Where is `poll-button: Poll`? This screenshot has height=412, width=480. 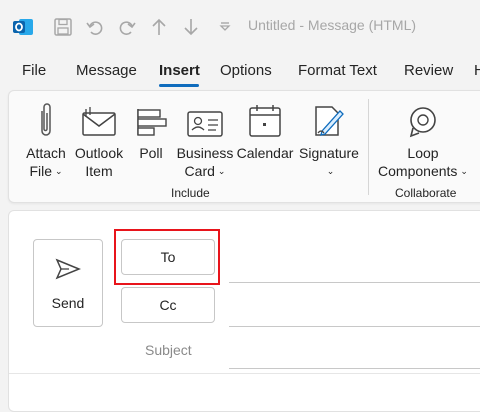 poll-button: Poll is located at coordinates (151, 126).